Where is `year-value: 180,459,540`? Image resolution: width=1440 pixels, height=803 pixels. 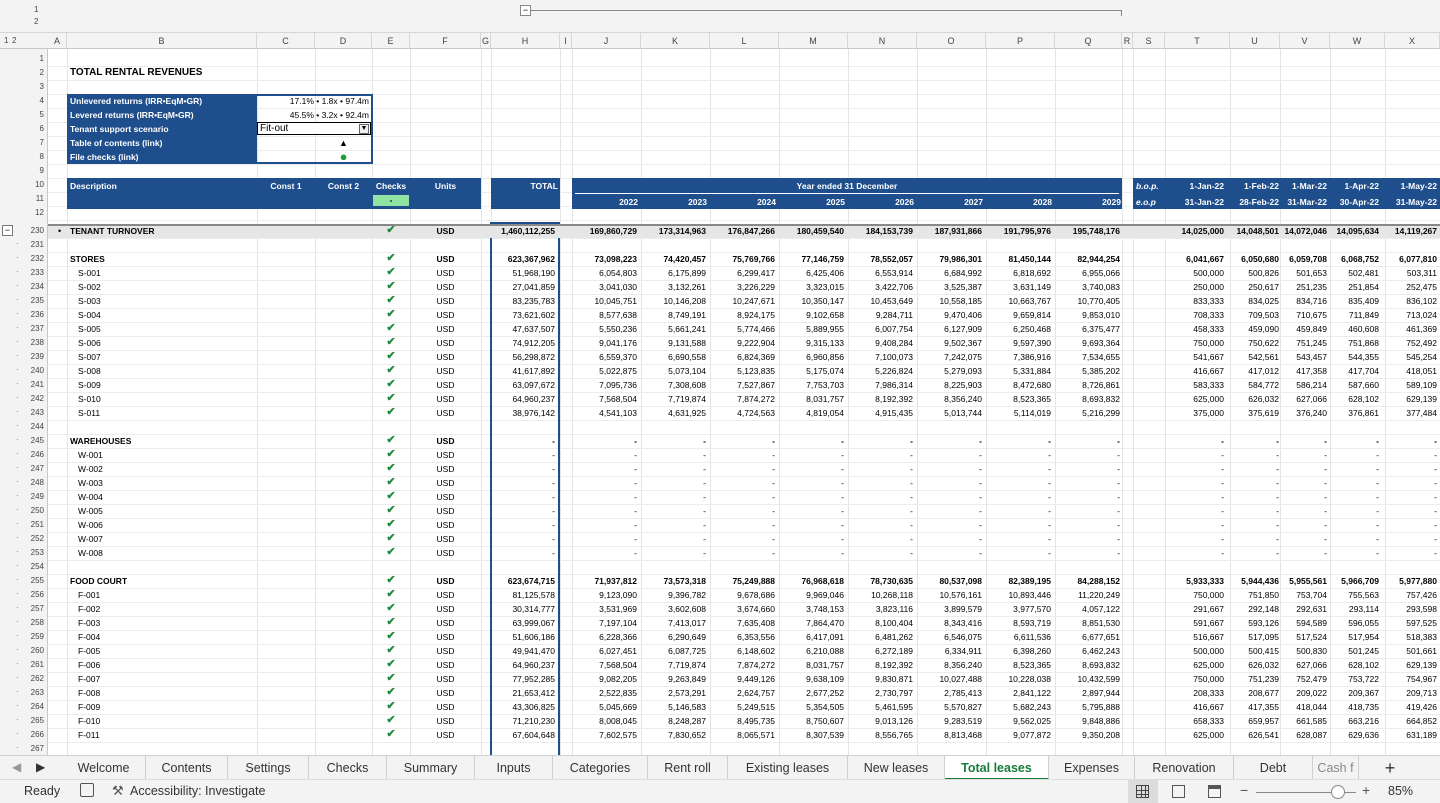 year-value: 180,459,540 is located at coordinates (811, 231).